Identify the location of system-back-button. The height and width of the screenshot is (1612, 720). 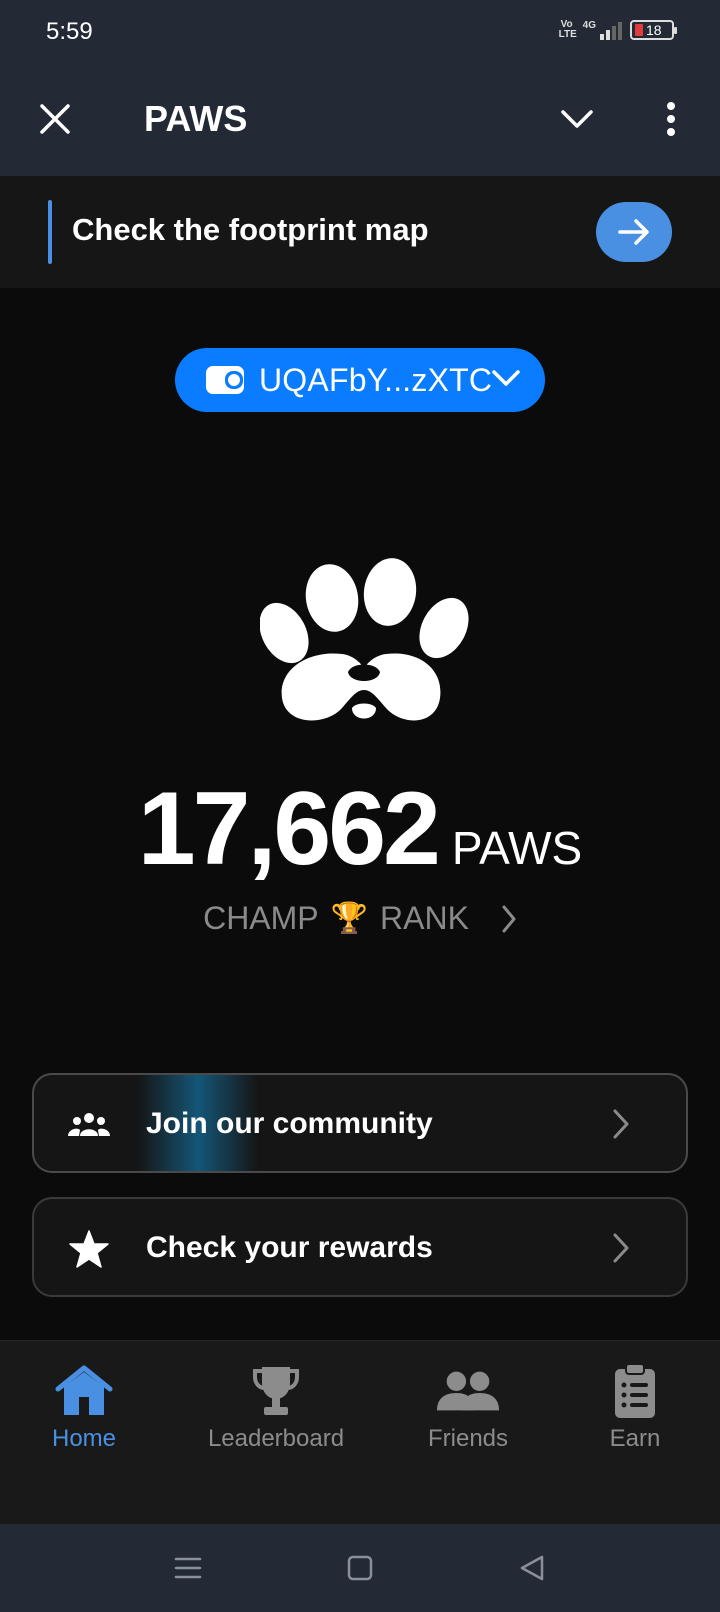
(532, 1568).